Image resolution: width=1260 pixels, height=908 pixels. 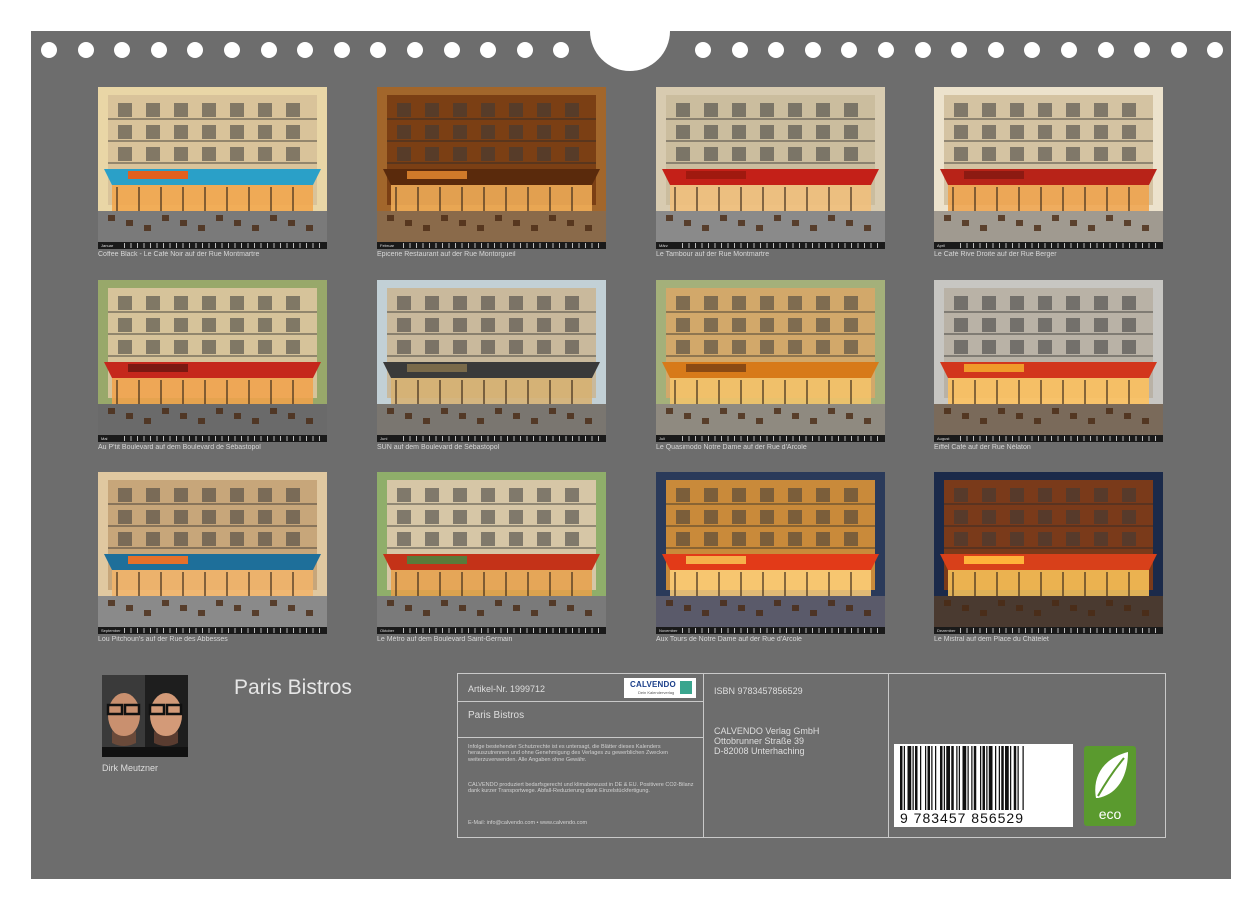 What do you see at coordinates (107, 245) in the screenshot?
I see `month-name: Januar` at bounding box center [107, 245].